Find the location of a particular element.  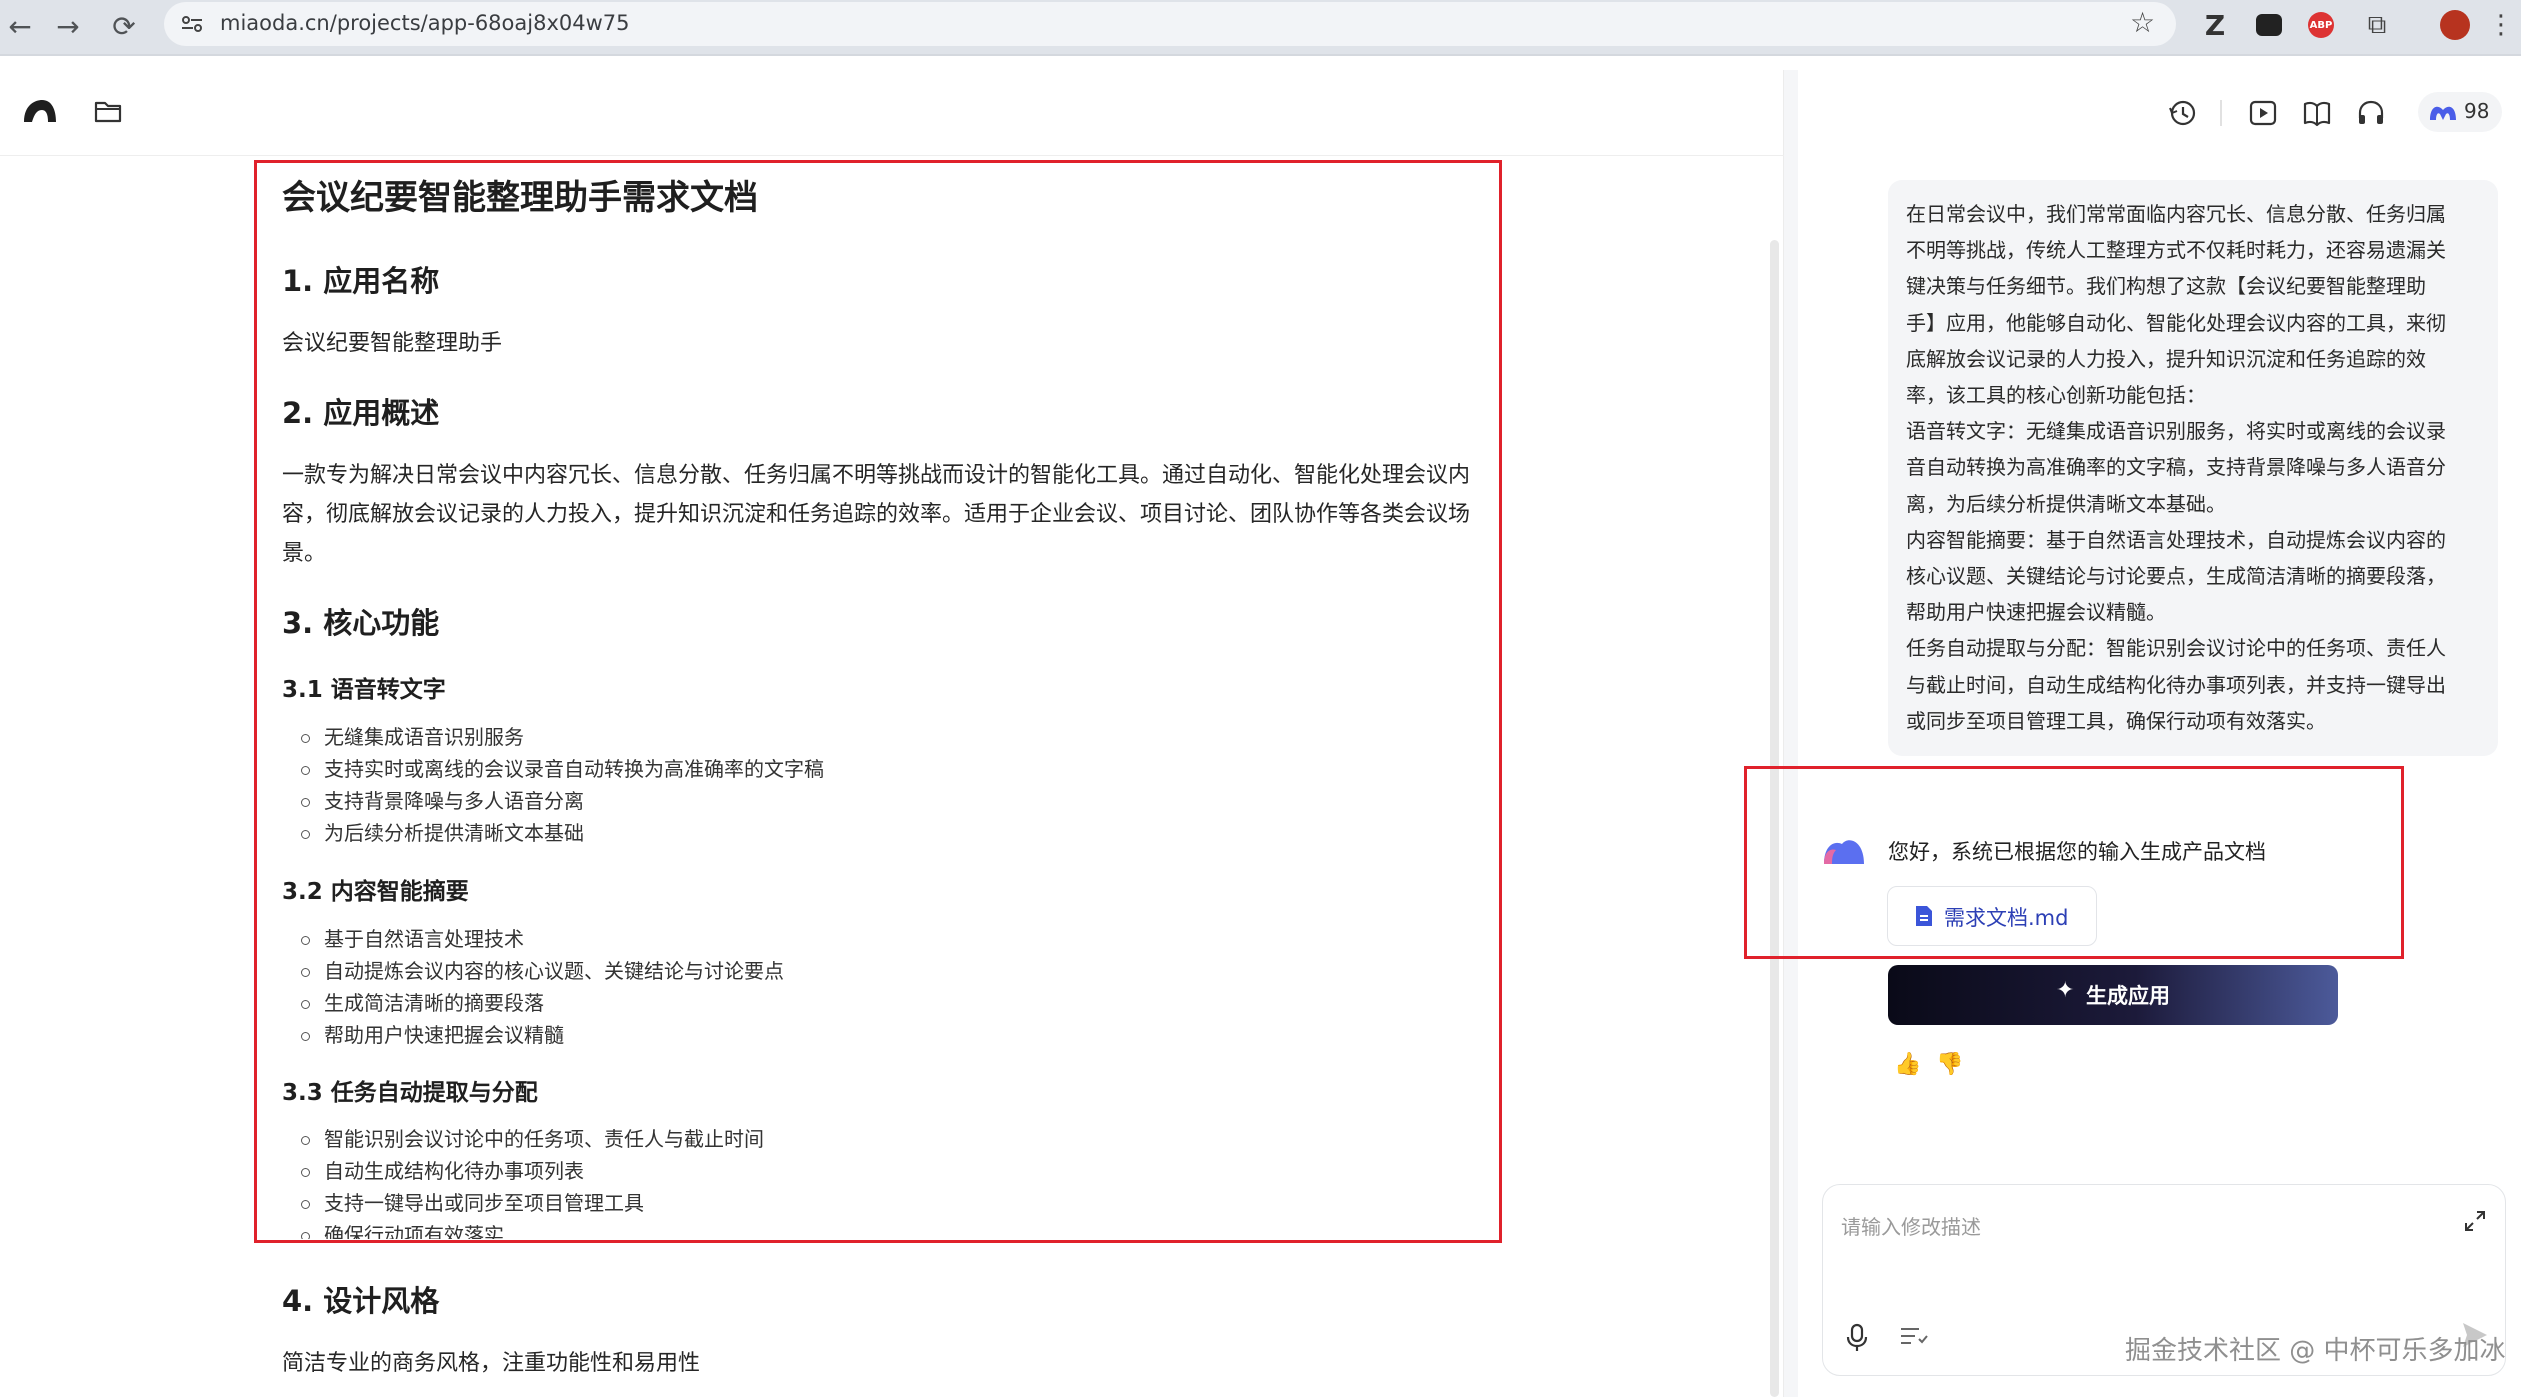

back-icon: ← is located at coordinates (20, 26).